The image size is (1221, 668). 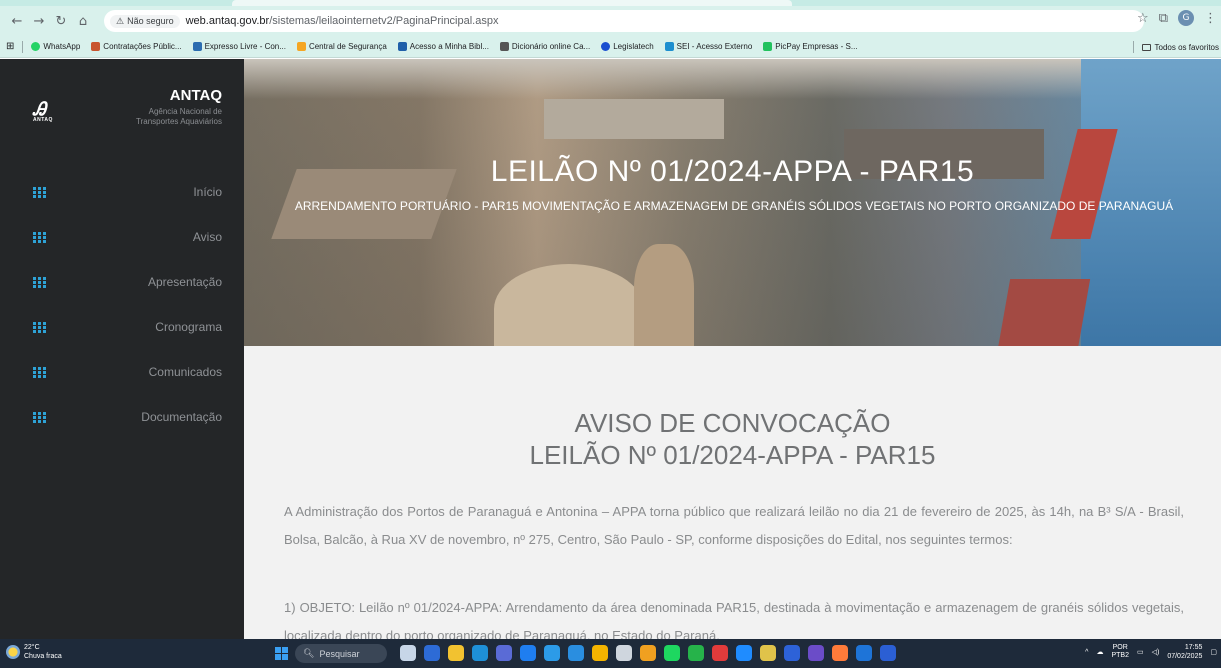 I want to click on bookmark-item: WhatsApp, so click(x=55, y=46).